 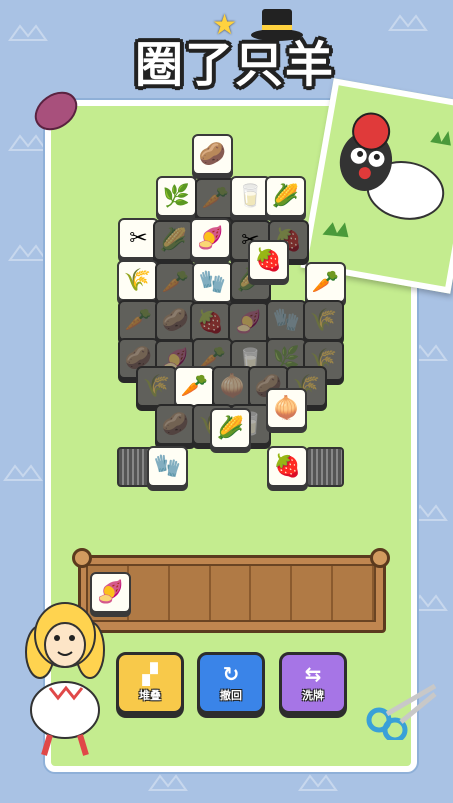 What do you see at coordinates (231, 674) in the screenshot?
I see `undo-icon: ↻` at bounding box center [231, 674].